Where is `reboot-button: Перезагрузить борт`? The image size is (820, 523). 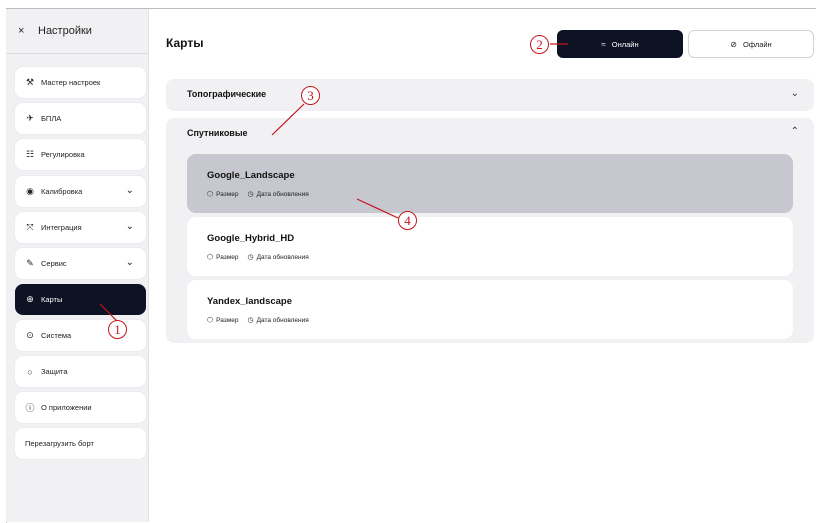 reboot-button: Перезагрузить борт is located at coordinates (80, 443).